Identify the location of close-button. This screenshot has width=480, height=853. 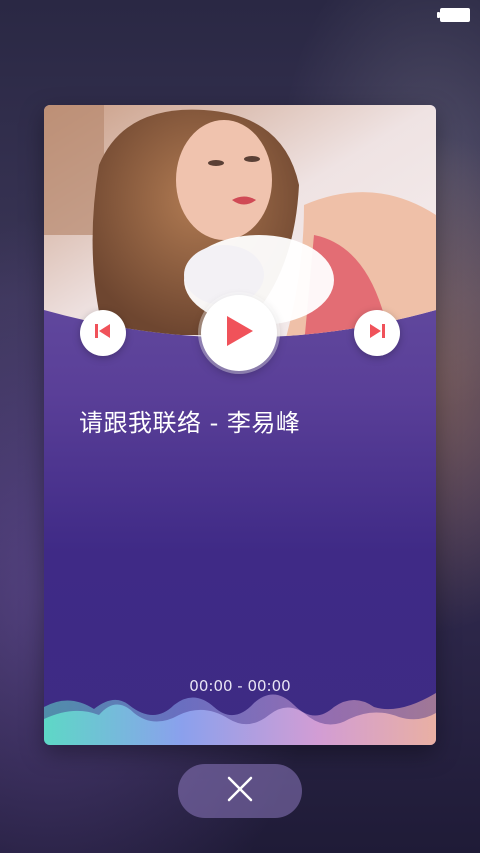
(240, 791).